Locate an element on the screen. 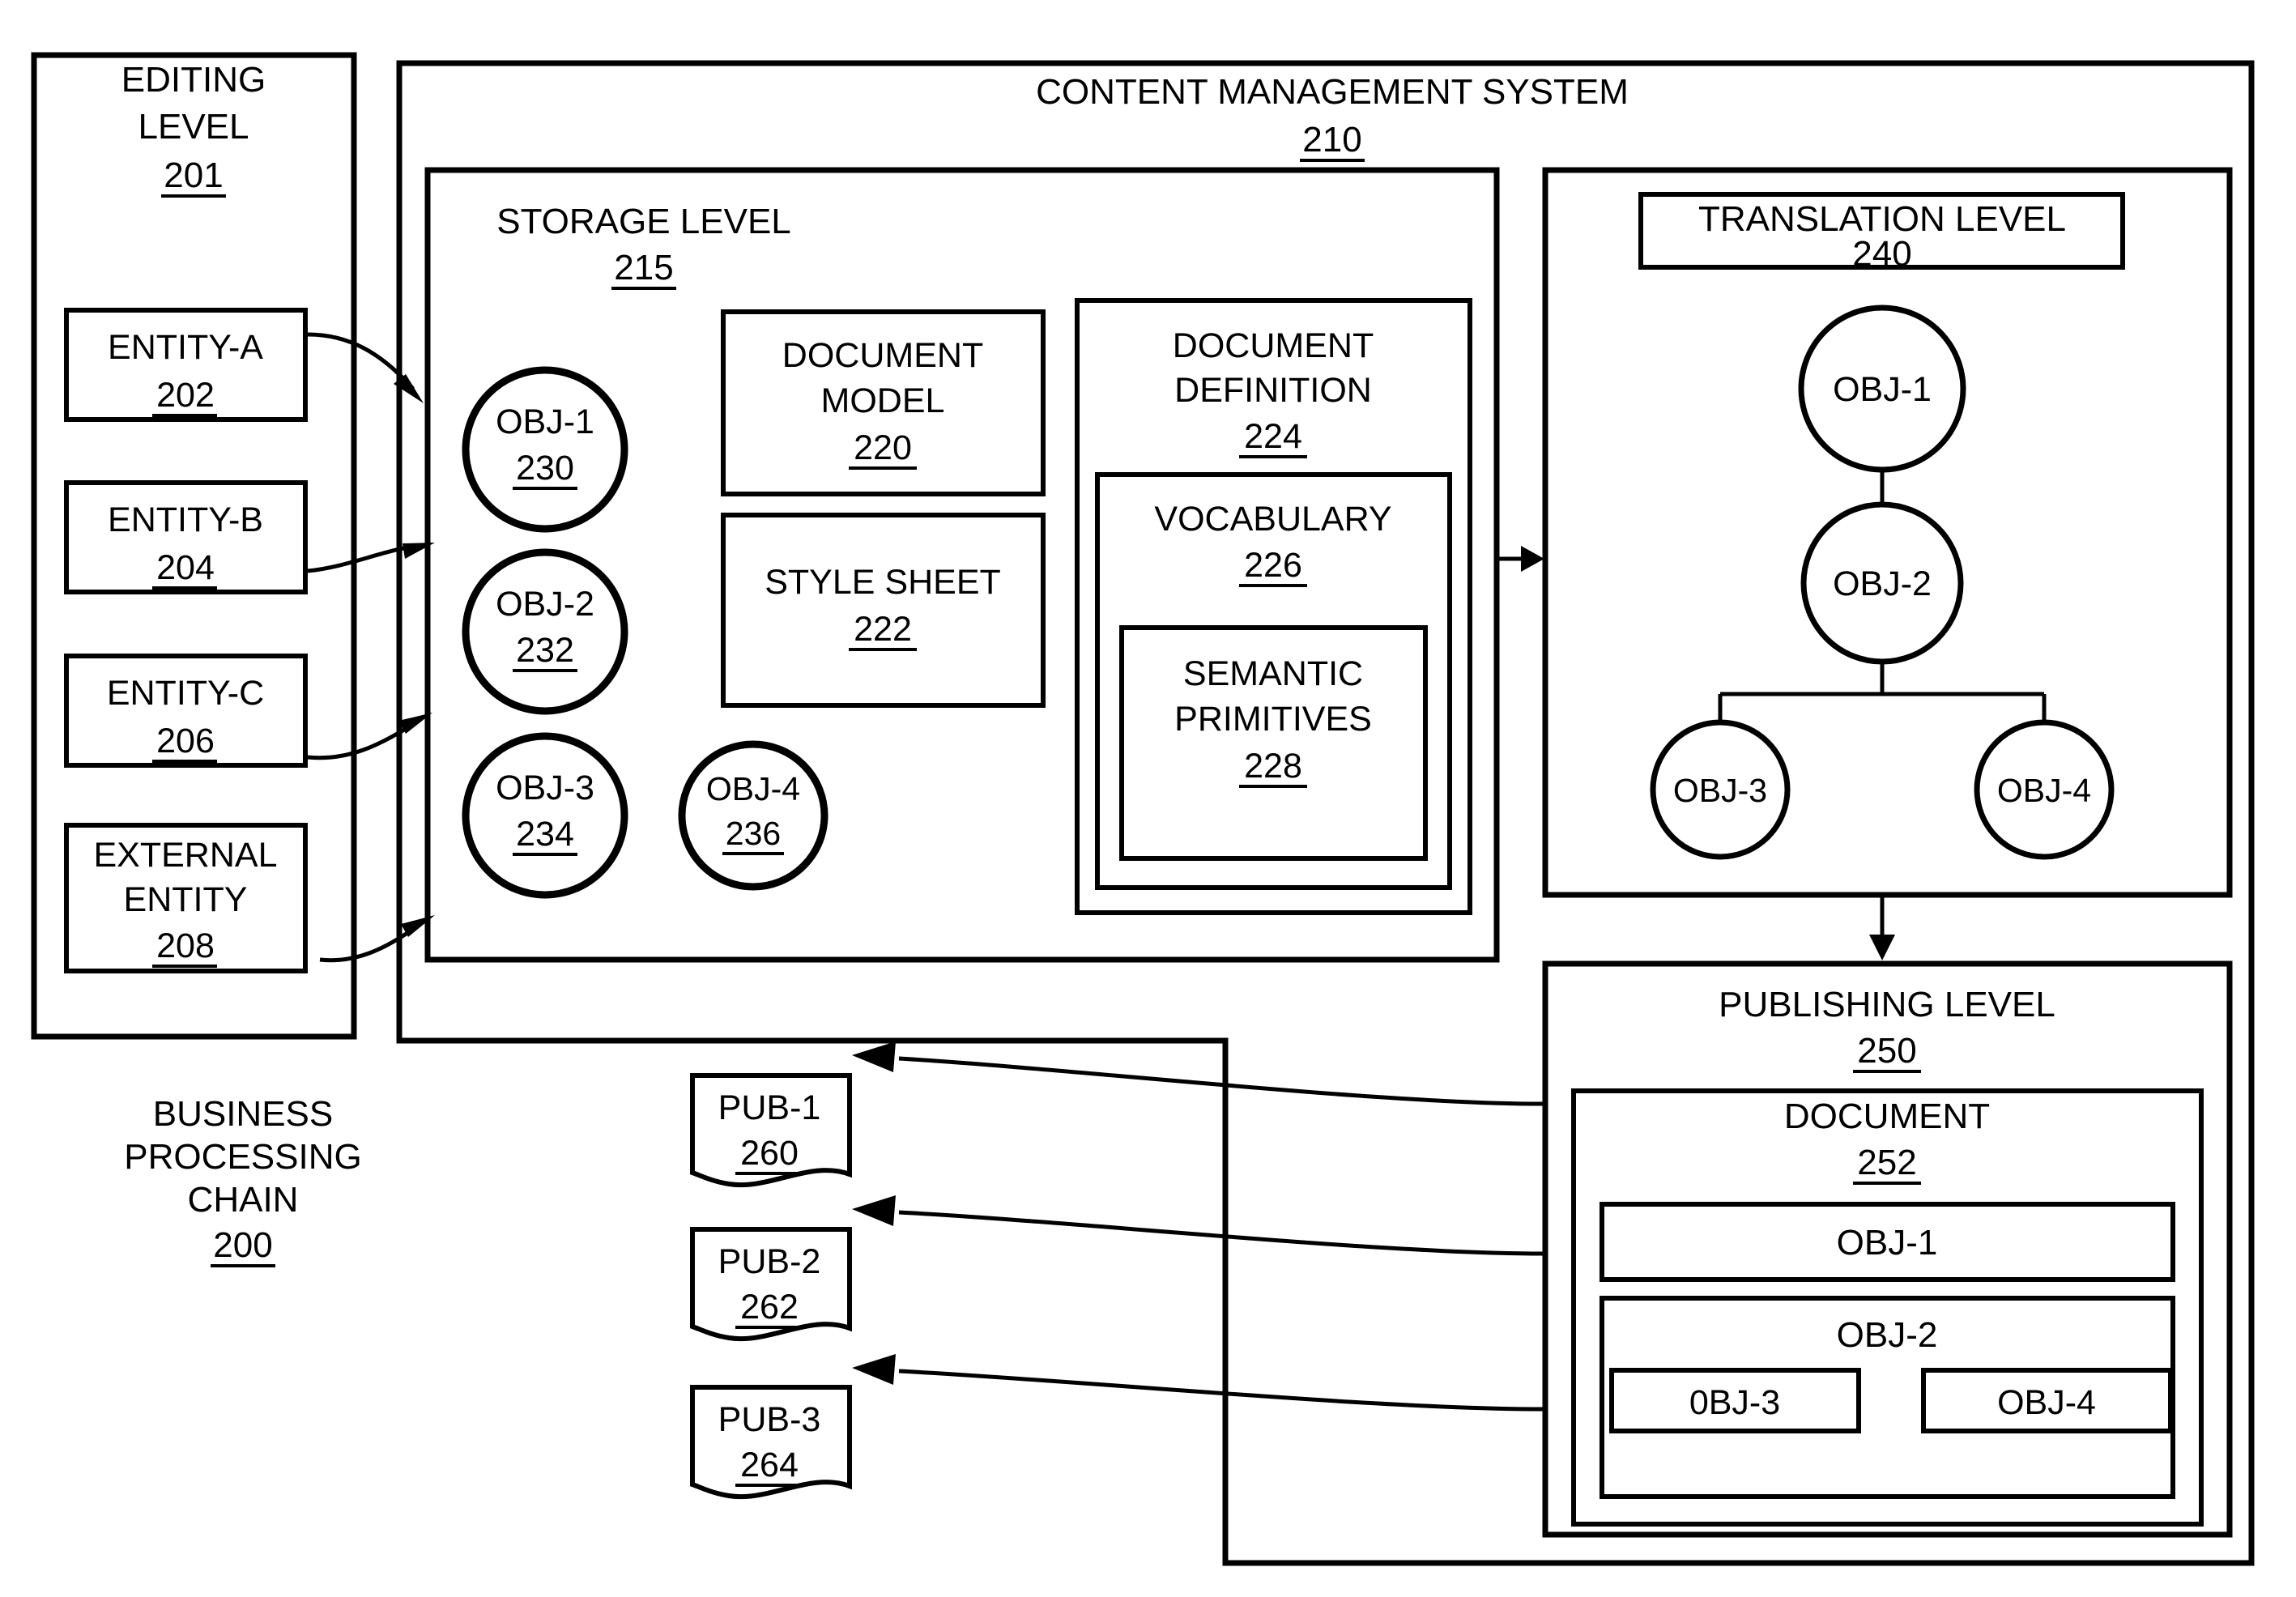 The height and width of the screenshot is (1597, 2296). external-entity-label-line1: EXTERNAL is located at coordinates (185, 855).